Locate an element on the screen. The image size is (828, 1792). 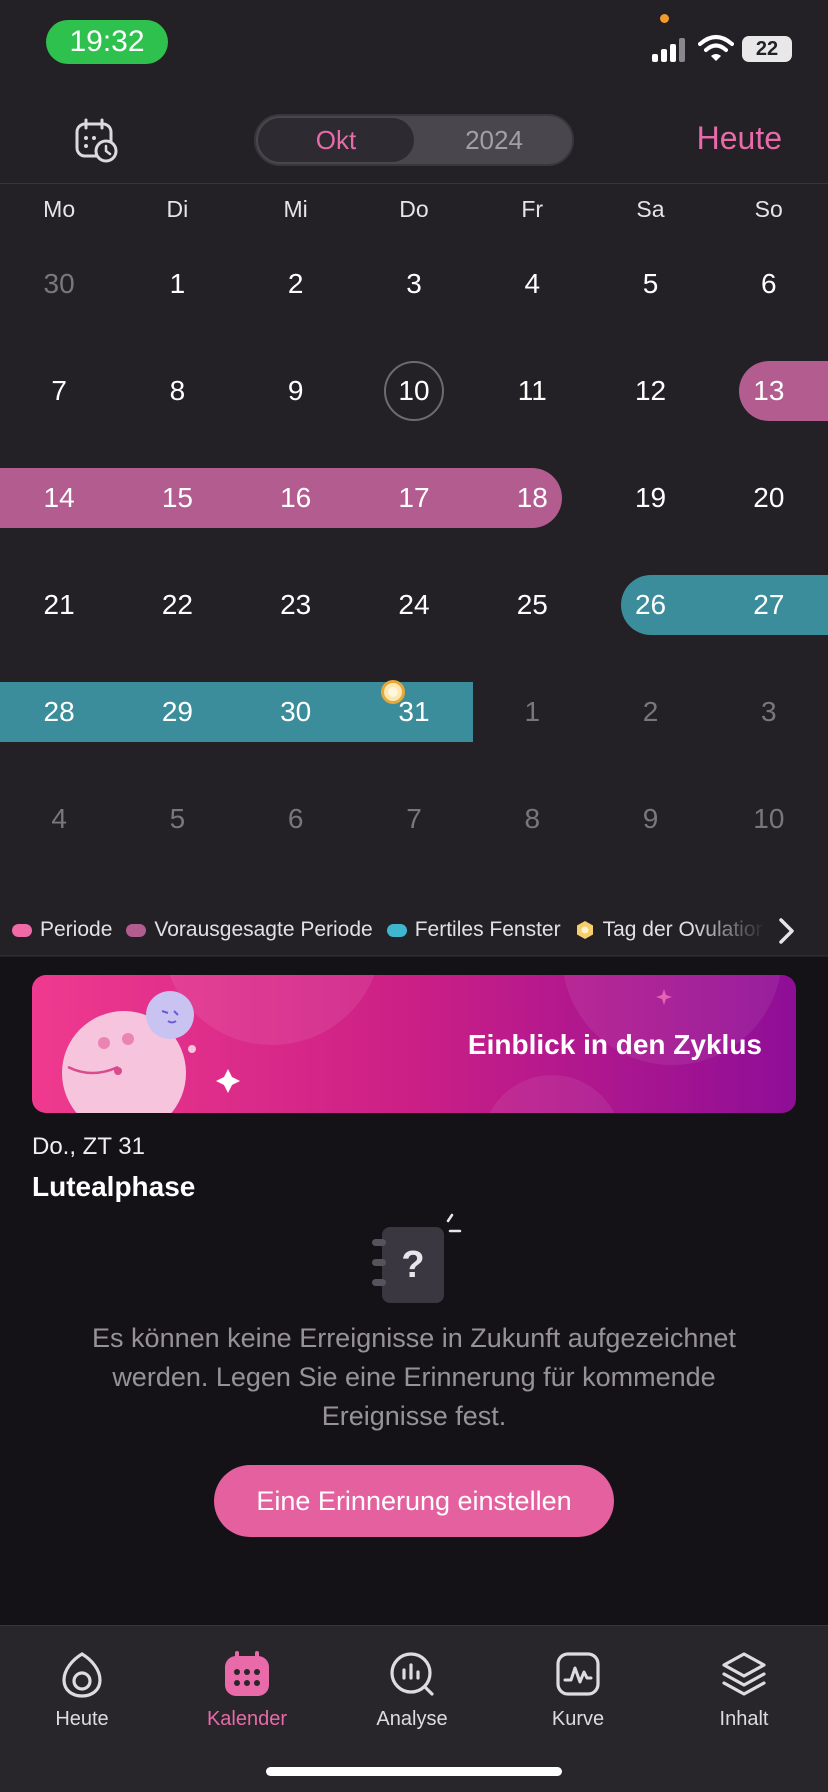
set-reminder-button: Eine Erinnerung einstellen is located at coordinates (414, 1501).